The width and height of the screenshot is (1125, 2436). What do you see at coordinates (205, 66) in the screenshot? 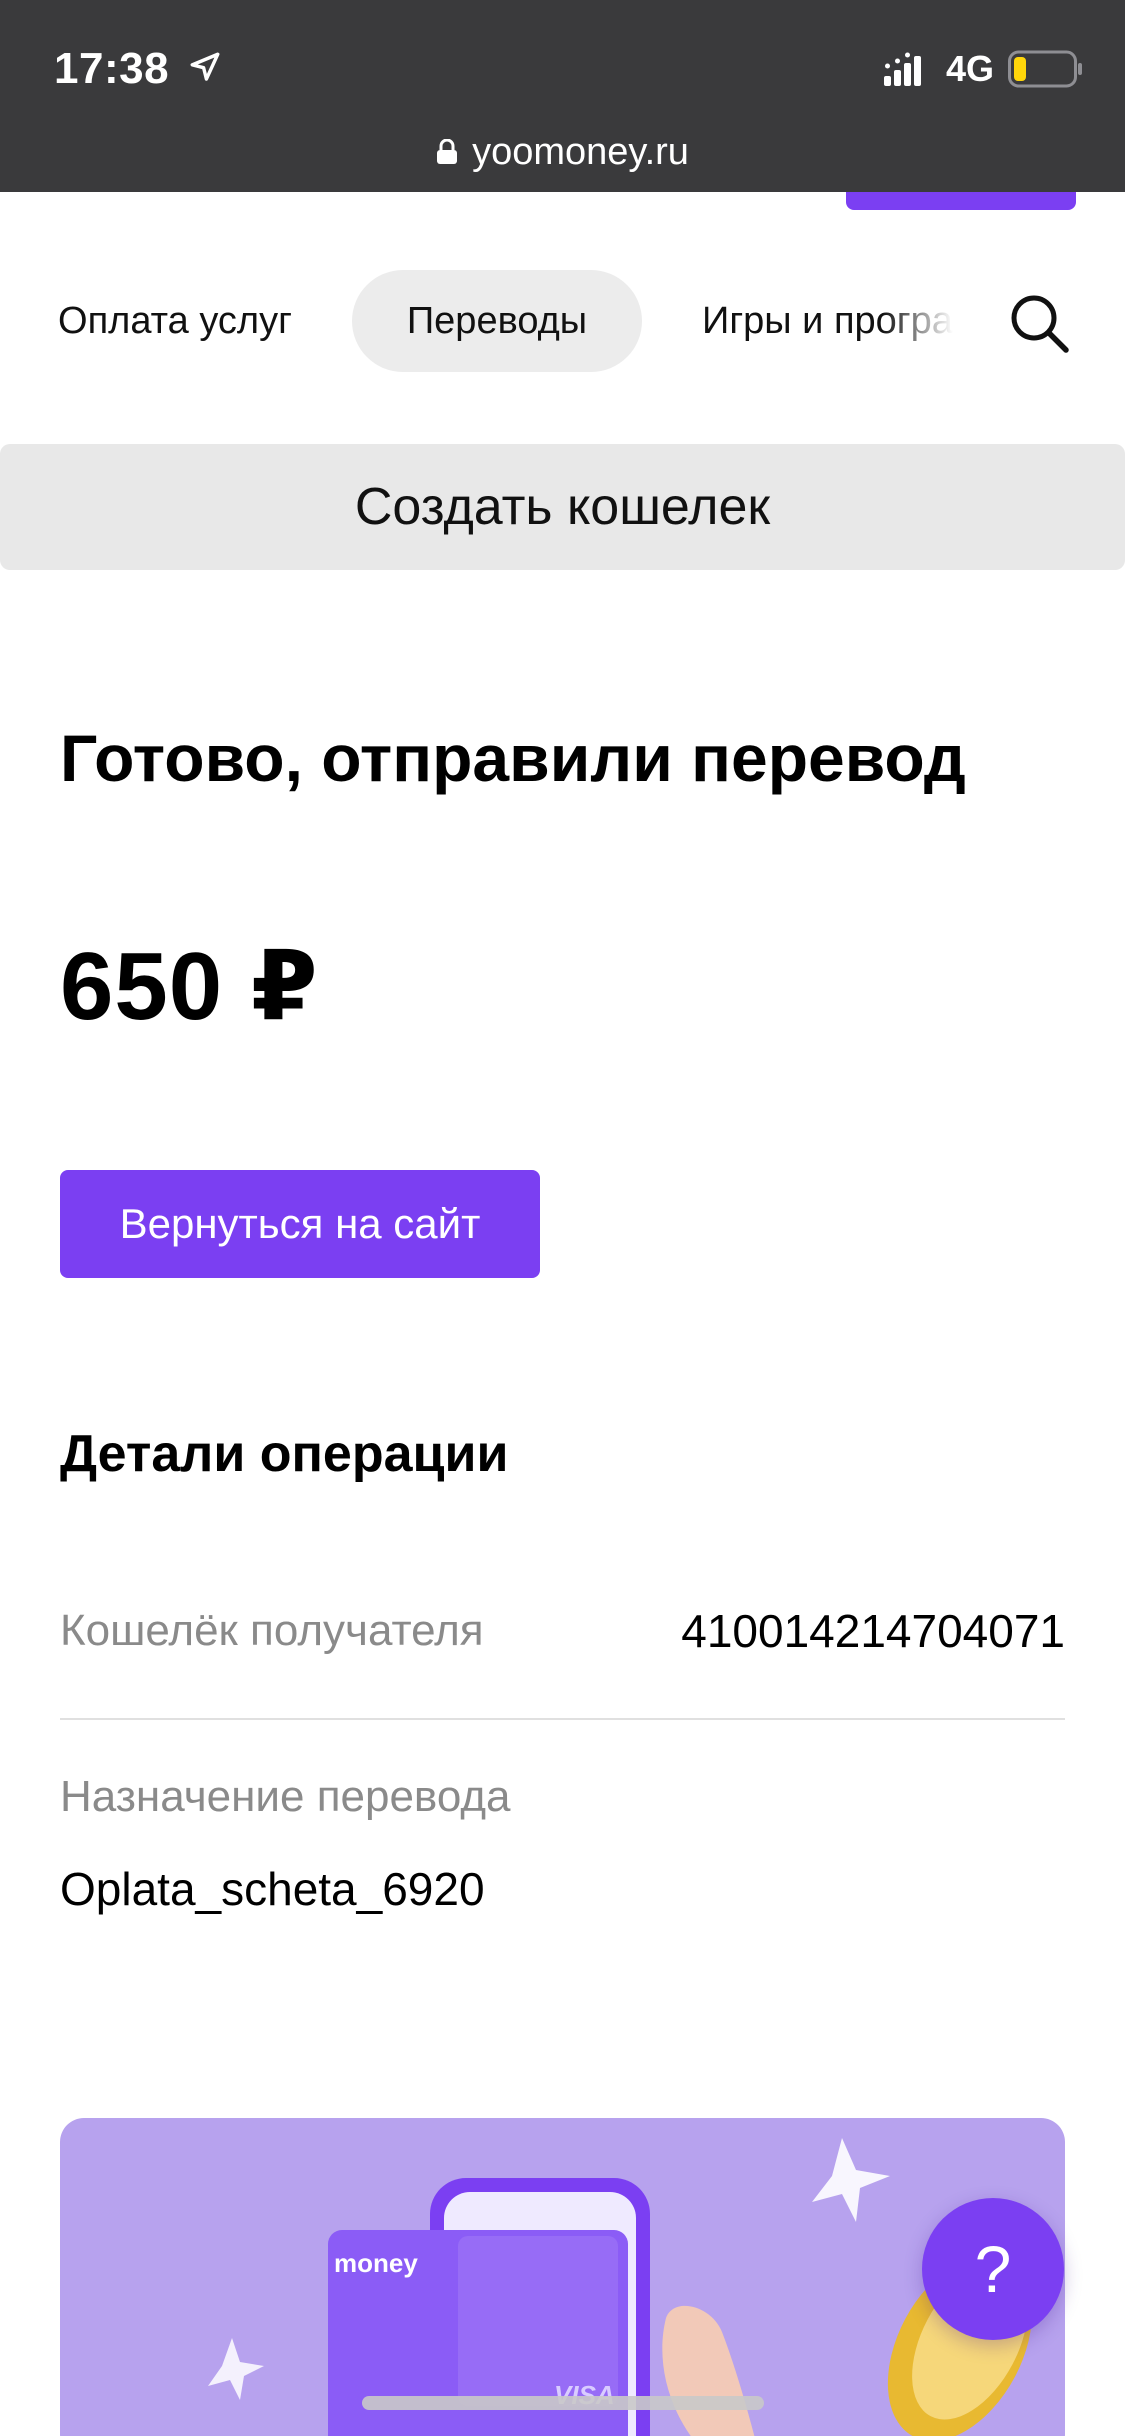
I see `location-arrow-icon` at bounding box center [205, 66].